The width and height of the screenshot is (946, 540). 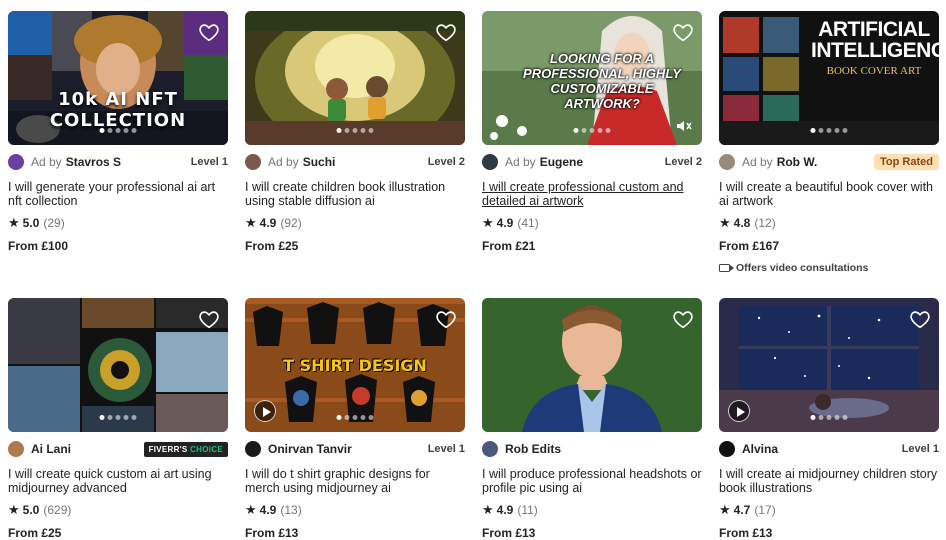 What do you see at coordinates (291, 510) in the screenshot?
I see `review-count: (13)` at bounding box center [291, 510].